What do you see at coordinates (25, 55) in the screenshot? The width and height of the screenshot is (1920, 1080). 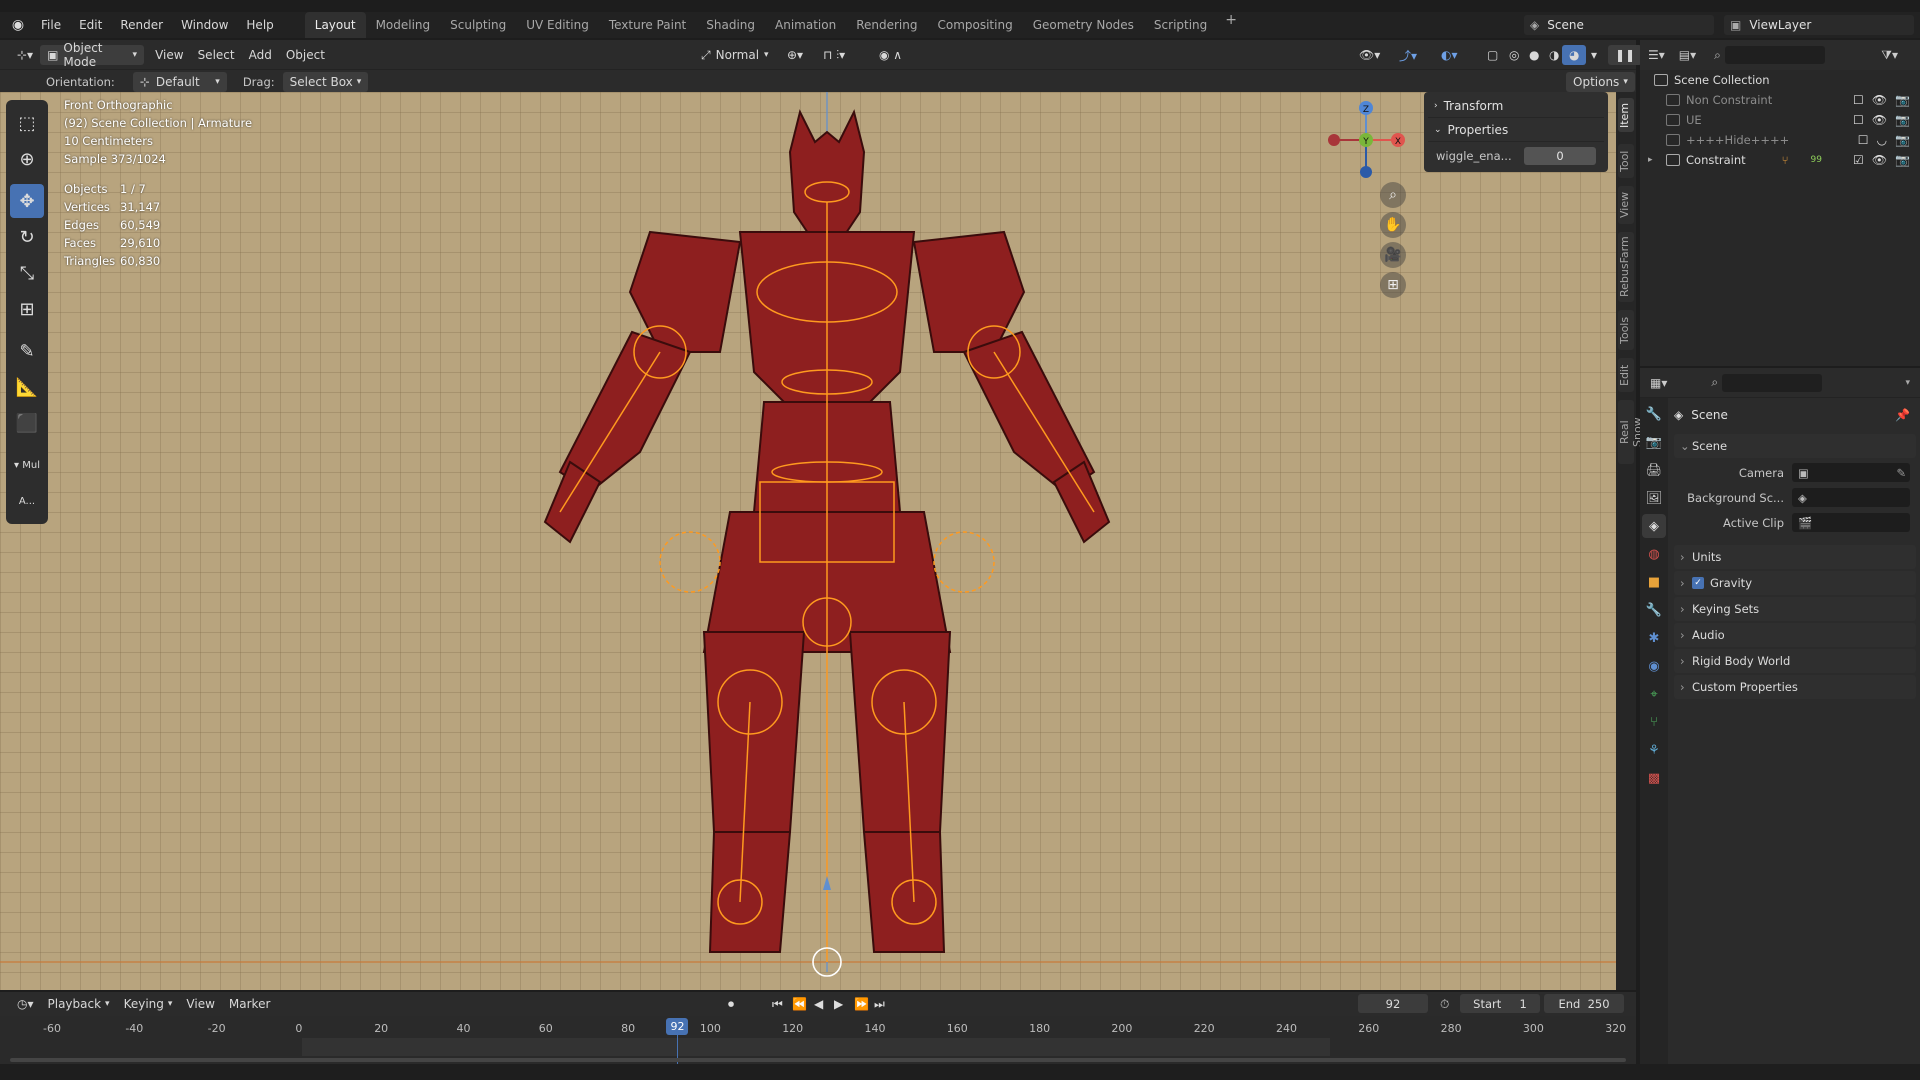 I see `editor-type-icon: ⊹▾` at bounding box center [25, 55].